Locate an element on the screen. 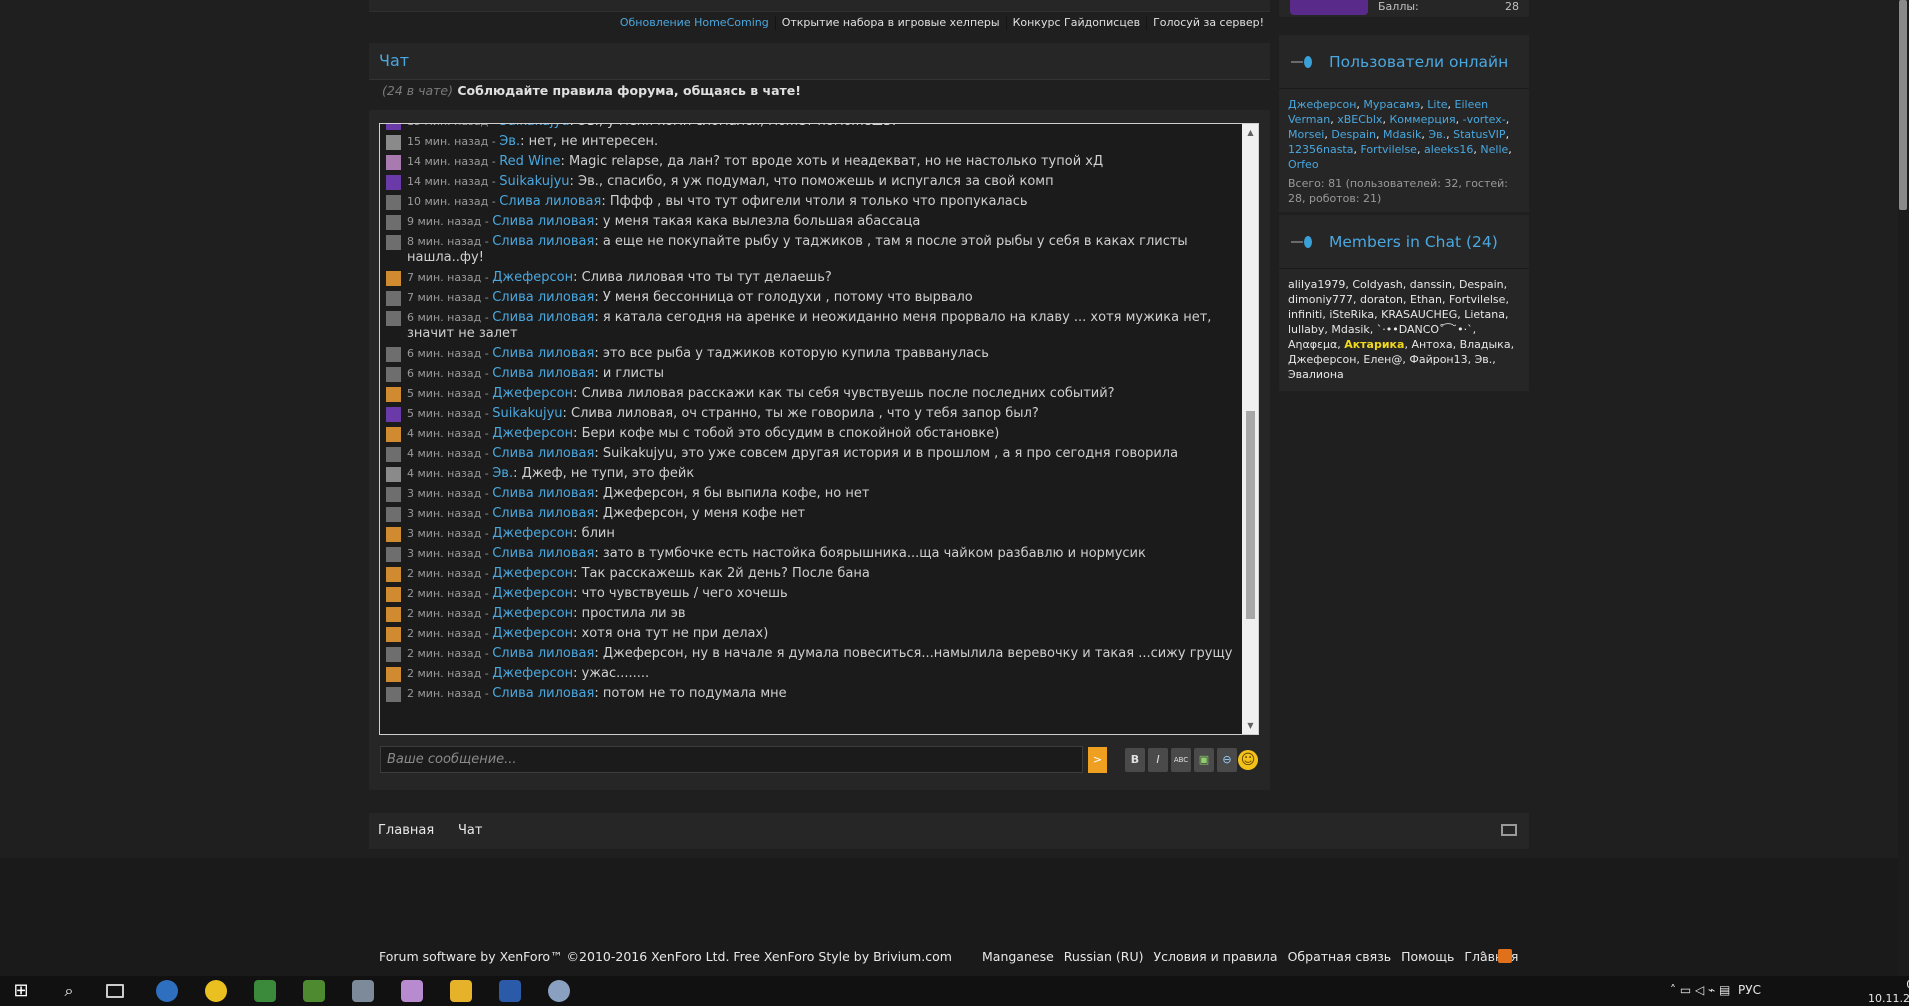 Image resolution: width=1909 pixels, height=1006 pixels. user-link: Эв. is located at coordinates (1484, 359).